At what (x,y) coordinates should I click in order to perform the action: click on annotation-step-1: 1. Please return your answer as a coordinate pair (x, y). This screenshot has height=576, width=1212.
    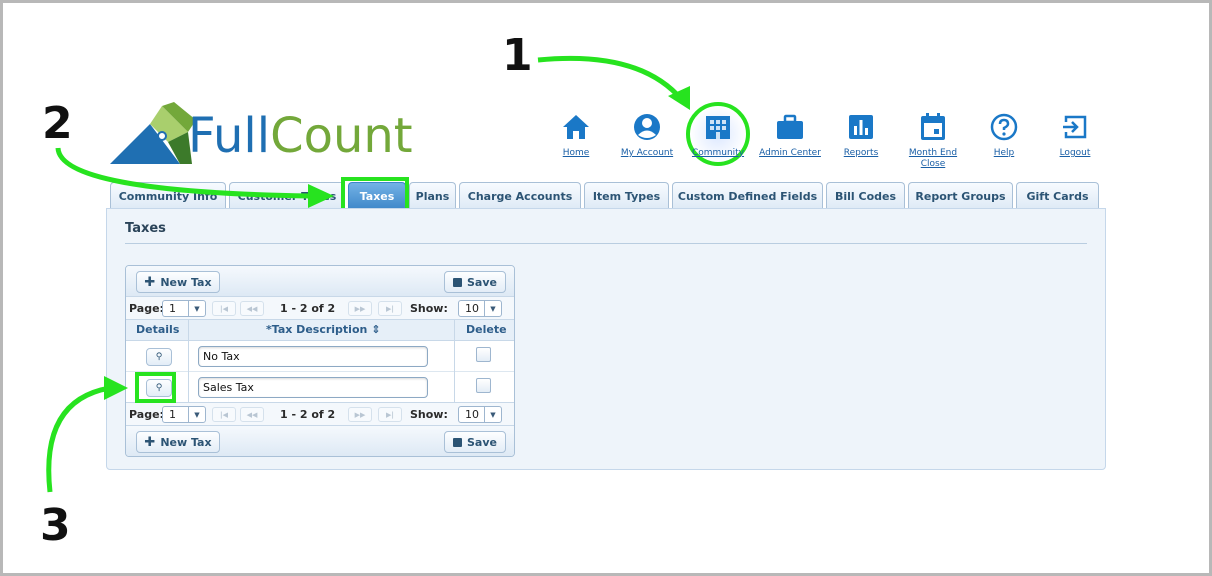
    Looking at the image, I should click on (517, 55).